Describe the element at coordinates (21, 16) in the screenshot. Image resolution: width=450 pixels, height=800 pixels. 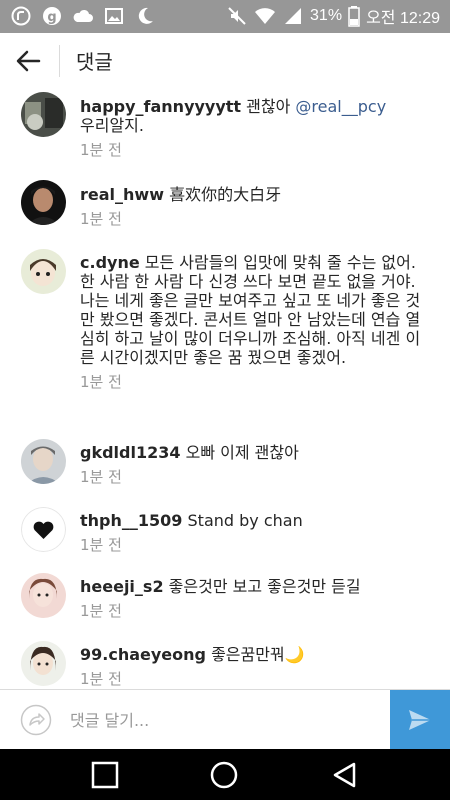
I see `facebook-messenger-icon` at that location.